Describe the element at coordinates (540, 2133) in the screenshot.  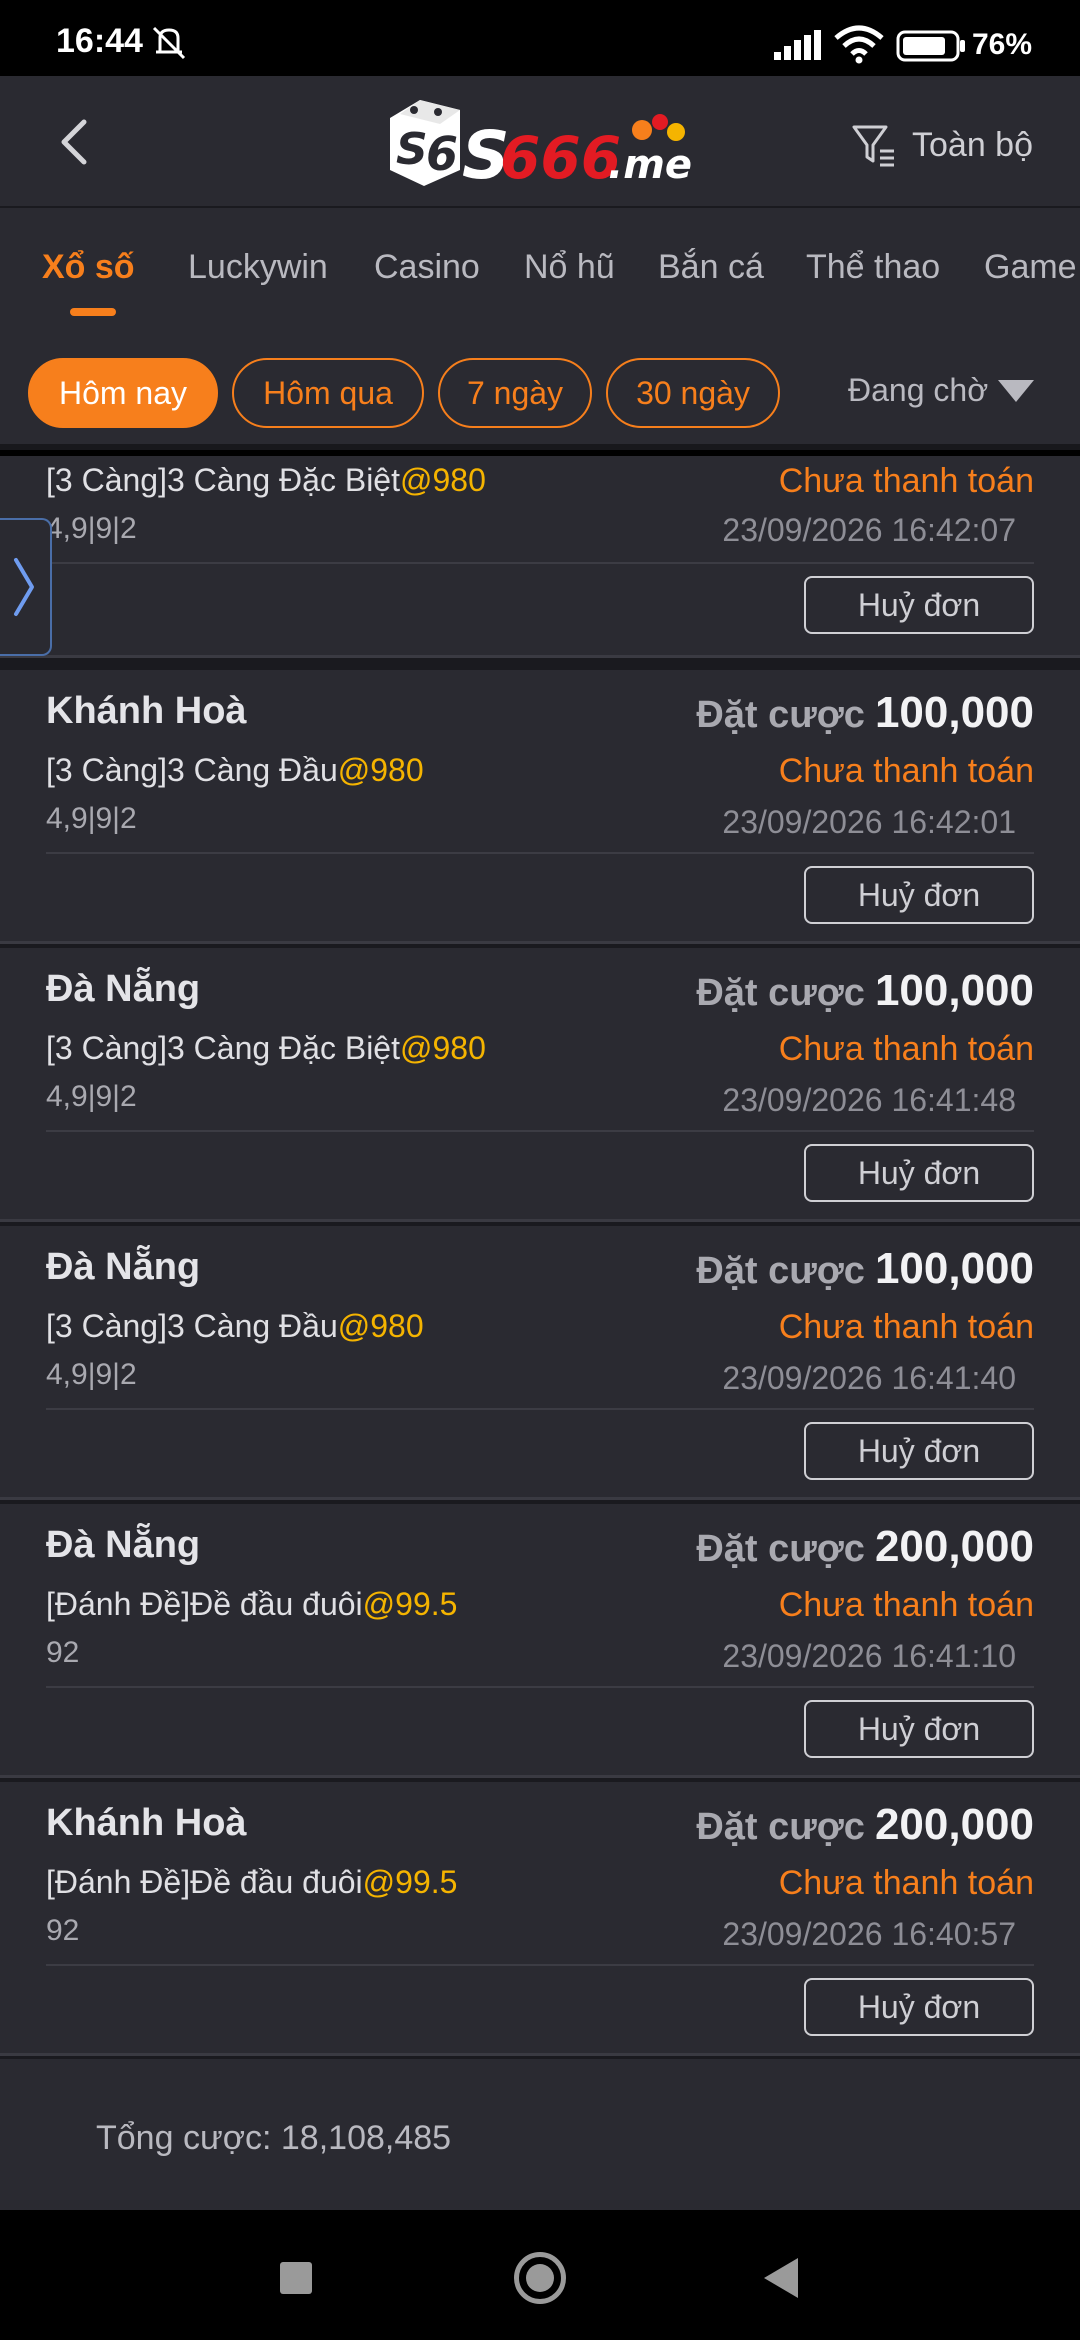
I see `total-footer: Tổng cược: 18,108,485` at that location.